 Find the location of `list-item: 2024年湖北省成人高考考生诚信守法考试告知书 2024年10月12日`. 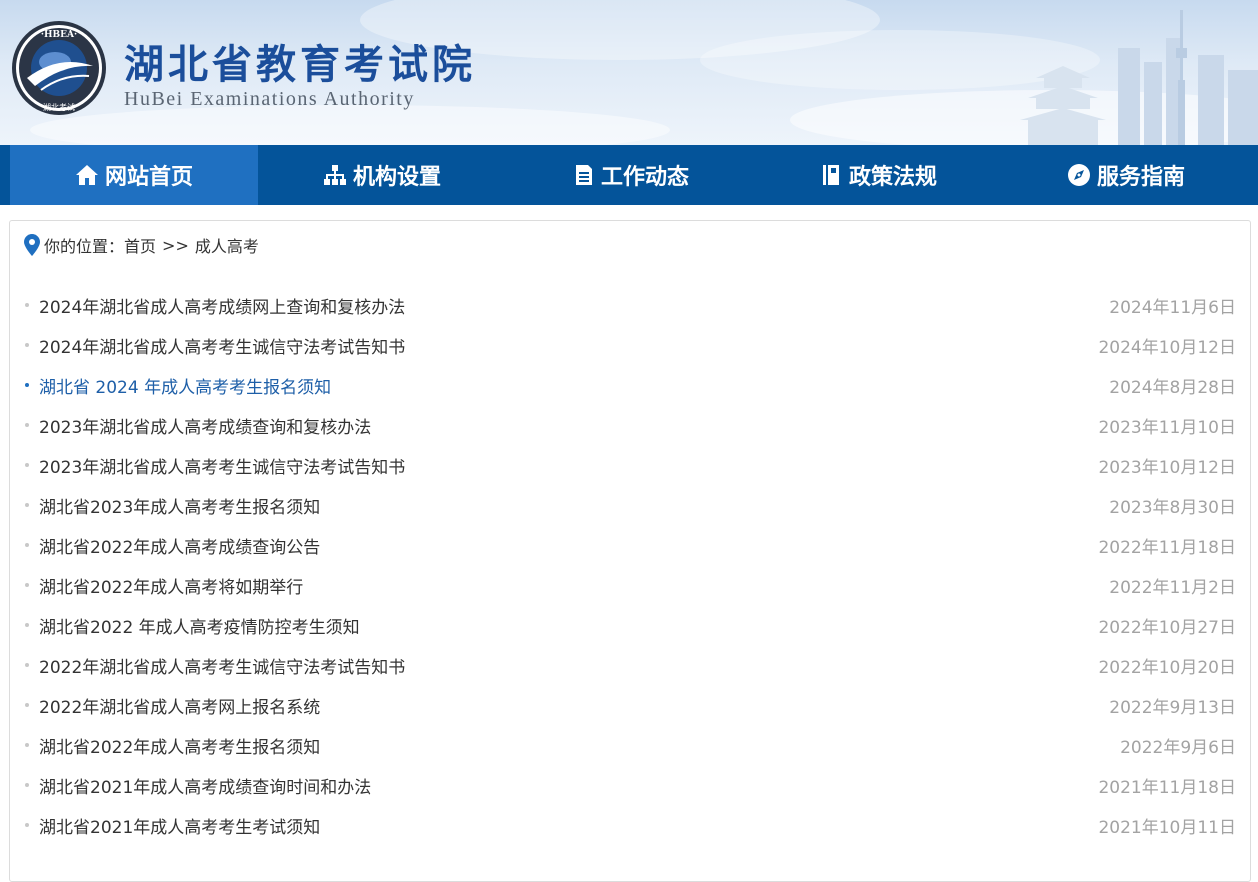

list-item: 2024年湖北省成人高考考生诚信守法考试告知书 2024年10月12日 is located at coordinates (630, 345).